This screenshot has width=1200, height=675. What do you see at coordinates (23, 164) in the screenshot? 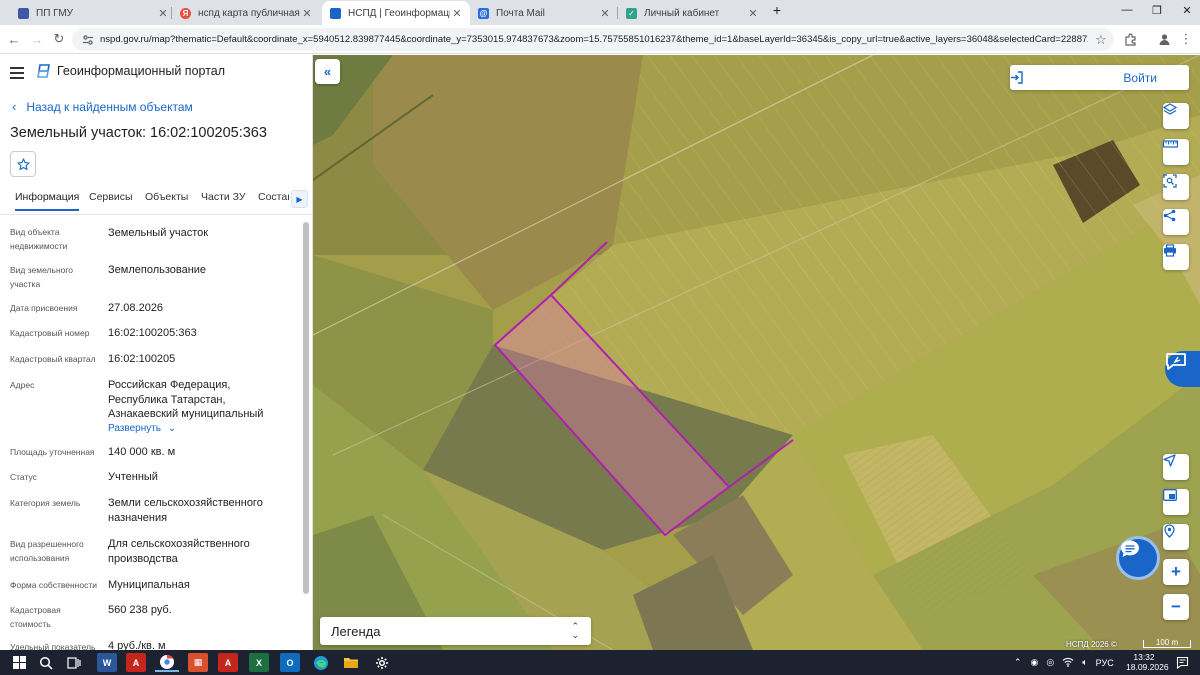
I see `favorite-button` at bounding box center [23, 164].